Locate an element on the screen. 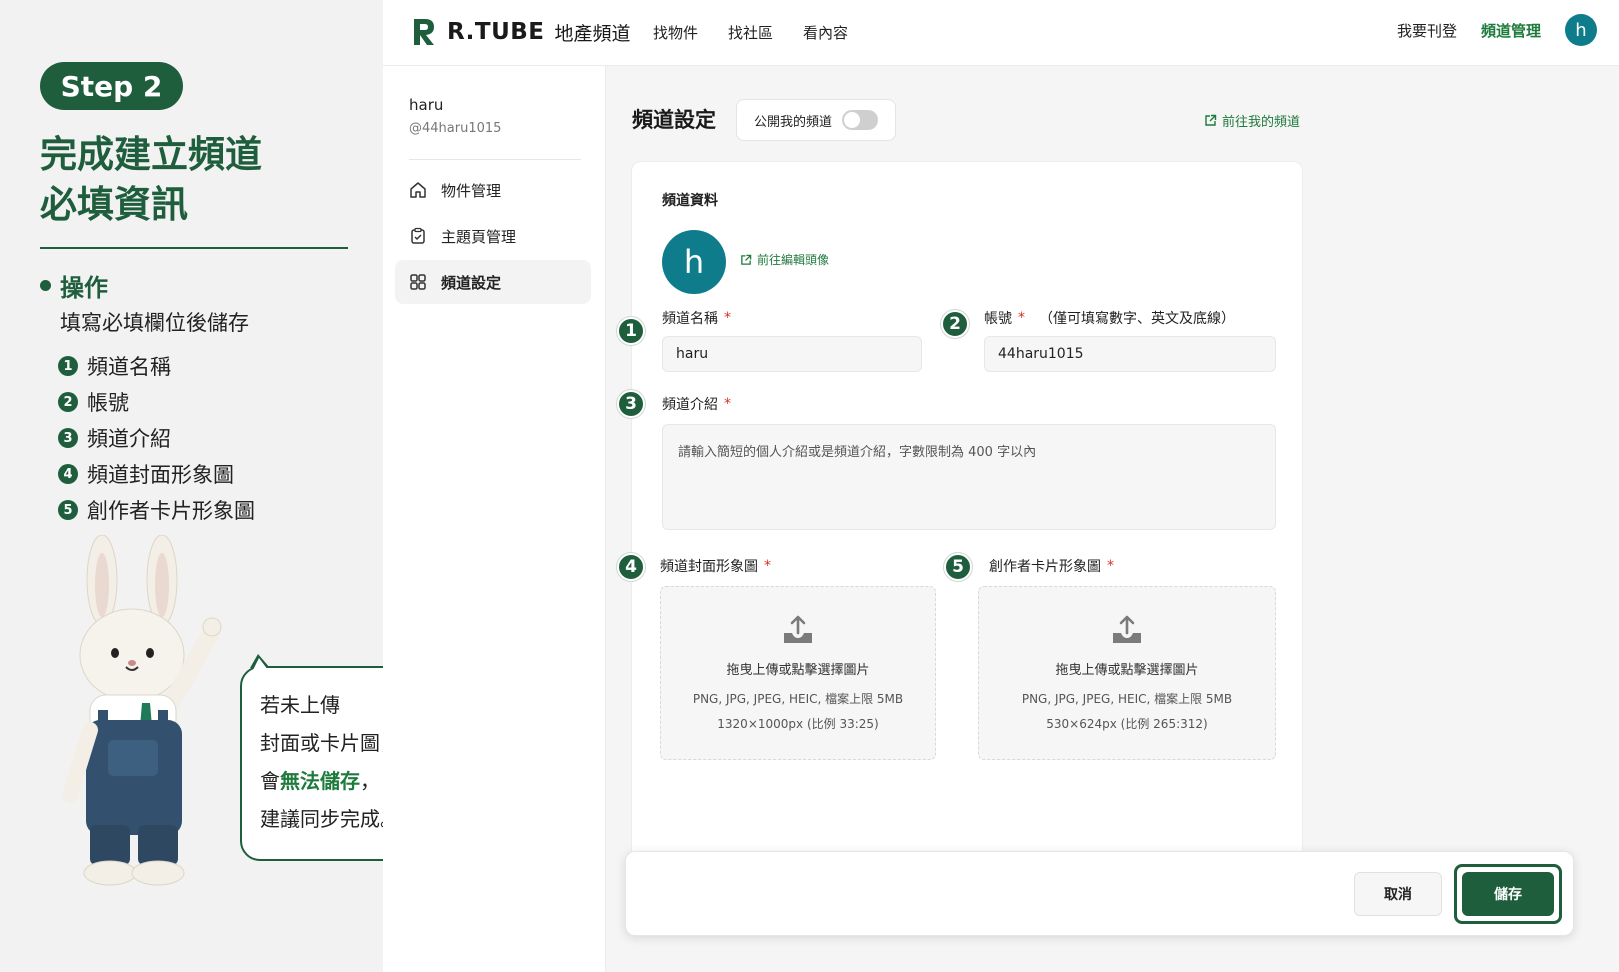 Image resolution: width=1619 pixels, height=972 pixels. channel-name-label: 頻道名稱 * is located at coordinates (696, 318).